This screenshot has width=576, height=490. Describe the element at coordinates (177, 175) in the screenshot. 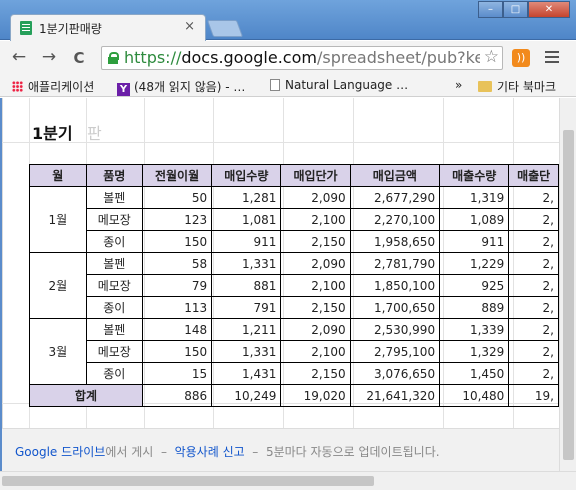

I see `header-carryover: 전월이월` at that location.